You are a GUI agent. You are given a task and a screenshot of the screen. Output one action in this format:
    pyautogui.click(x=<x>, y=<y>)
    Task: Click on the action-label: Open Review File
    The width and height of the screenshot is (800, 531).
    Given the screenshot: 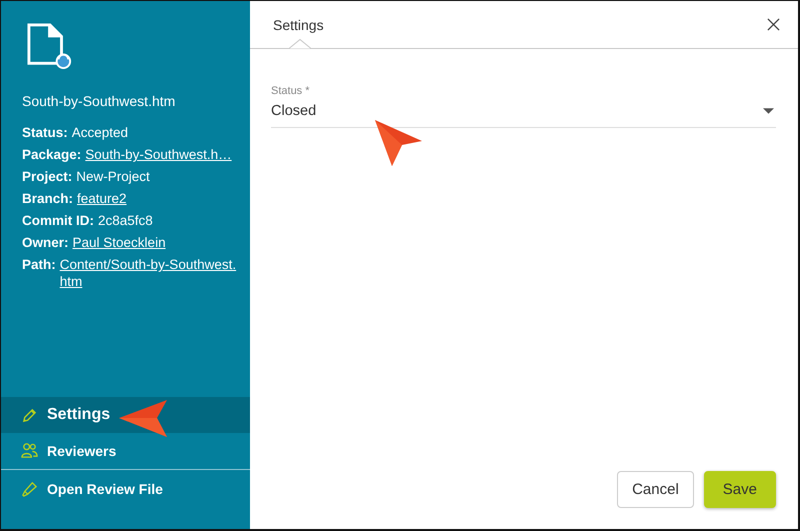 What is the action you would take?
    pyautogui.click(x=105, y=488)
    